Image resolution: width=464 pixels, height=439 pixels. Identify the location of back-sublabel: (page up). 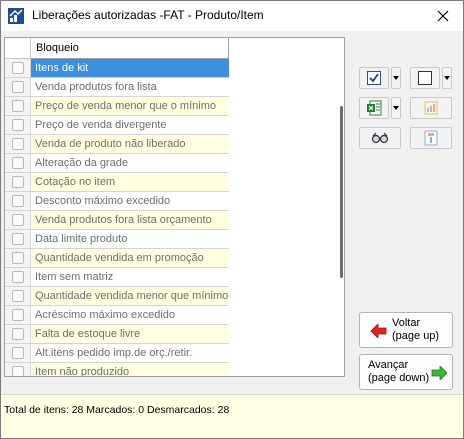
(416, 336).